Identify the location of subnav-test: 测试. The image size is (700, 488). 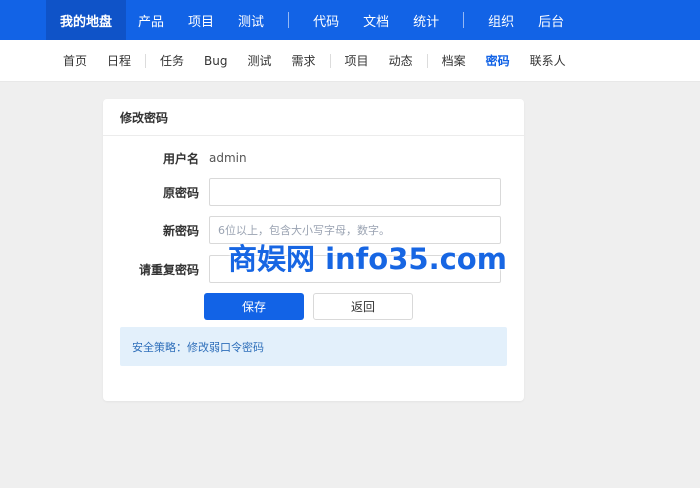
(260, 60).